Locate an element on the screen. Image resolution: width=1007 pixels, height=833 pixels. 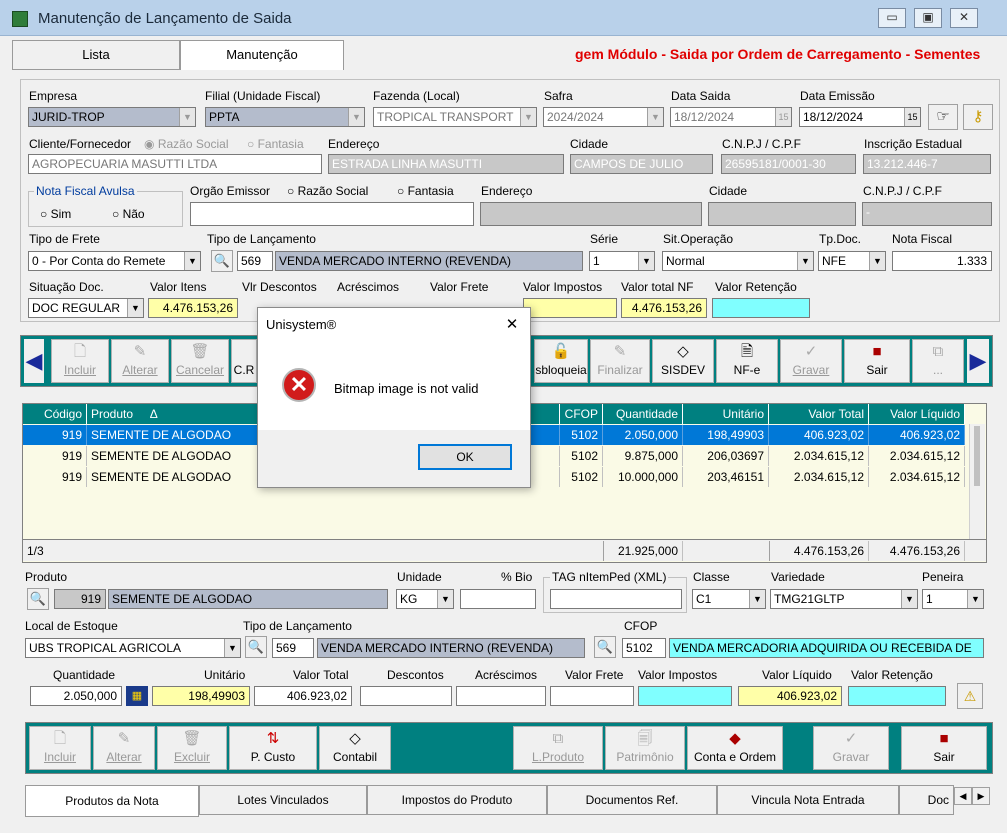
tipo-lanc-code: 569 is located at coordinates (255, 261).